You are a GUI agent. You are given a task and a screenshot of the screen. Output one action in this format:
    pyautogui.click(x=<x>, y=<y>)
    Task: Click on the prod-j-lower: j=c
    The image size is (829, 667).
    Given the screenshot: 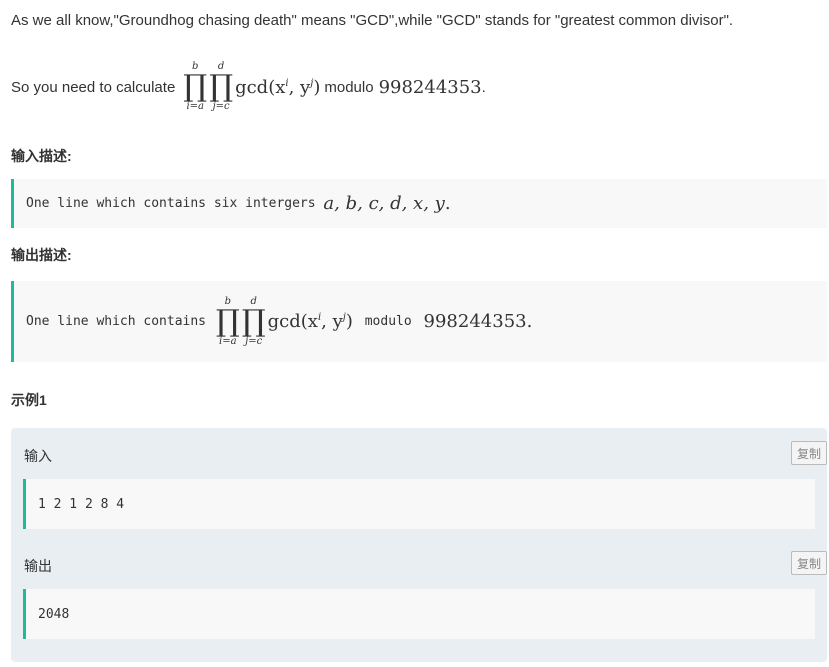 What is the action you would take?
    pyautogui.click(x=221, y=106)
    